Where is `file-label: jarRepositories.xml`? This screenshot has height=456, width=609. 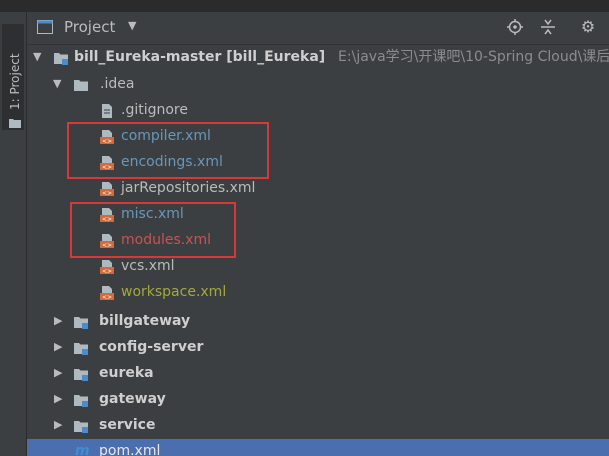
file-label: jarRepositories.xml is located at coordinates (188, 188).